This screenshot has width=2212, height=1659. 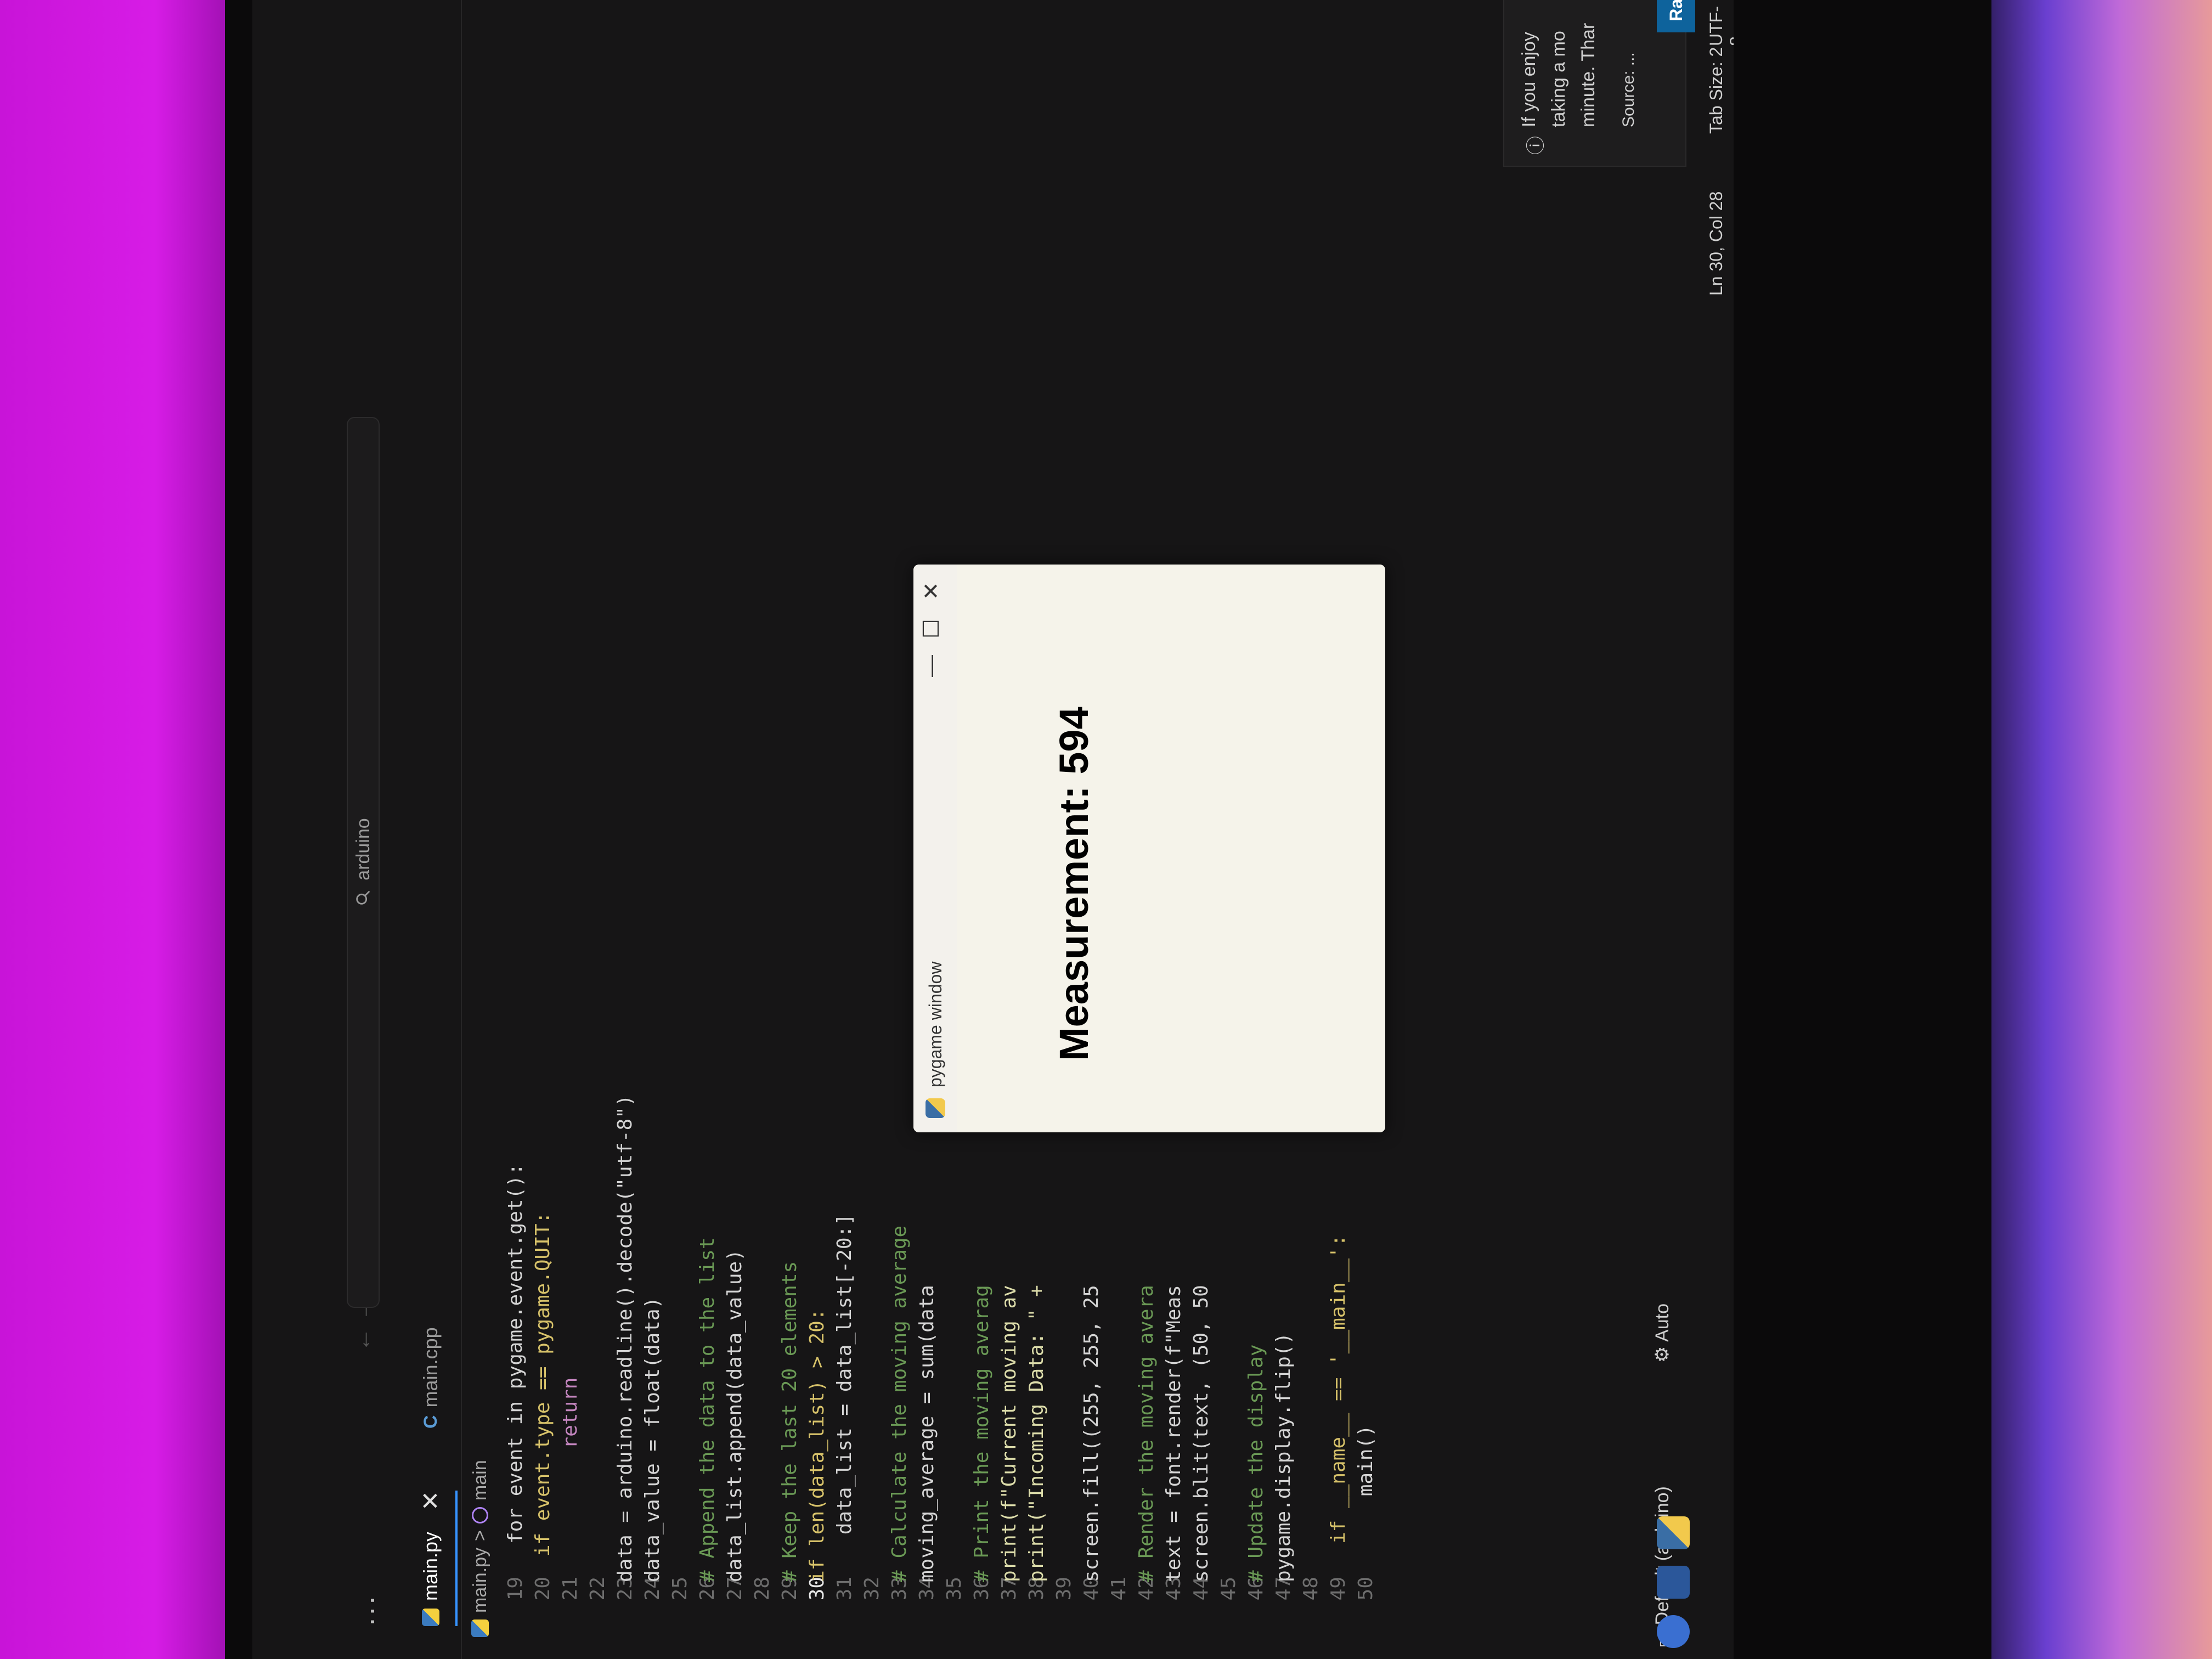 What do you see at coordinates (900, 1589) in the screenshot?
I see `line-number: 33` at bounding box center [900, 1589].